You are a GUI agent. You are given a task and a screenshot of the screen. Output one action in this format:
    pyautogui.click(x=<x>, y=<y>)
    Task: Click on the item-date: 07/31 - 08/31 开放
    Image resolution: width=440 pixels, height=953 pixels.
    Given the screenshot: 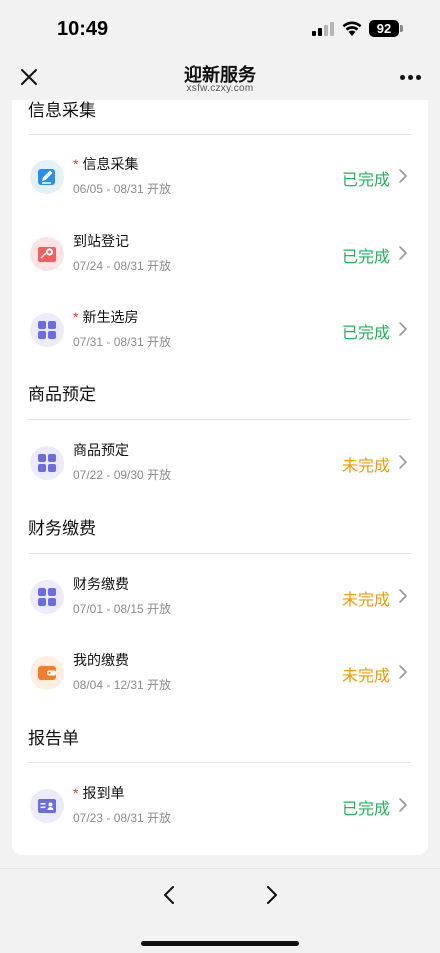 What is the action you would take?
    pyautogui.click(x=122, y=342)
    